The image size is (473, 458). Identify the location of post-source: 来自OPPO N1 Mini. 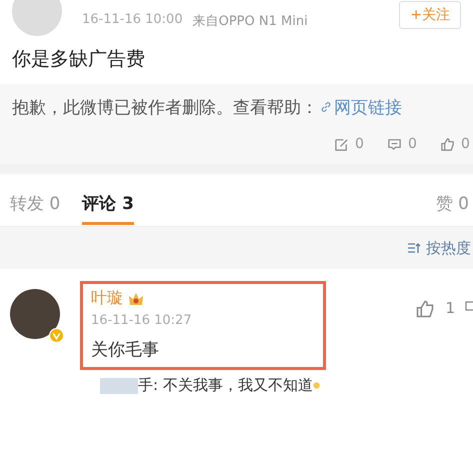
(250, 21).